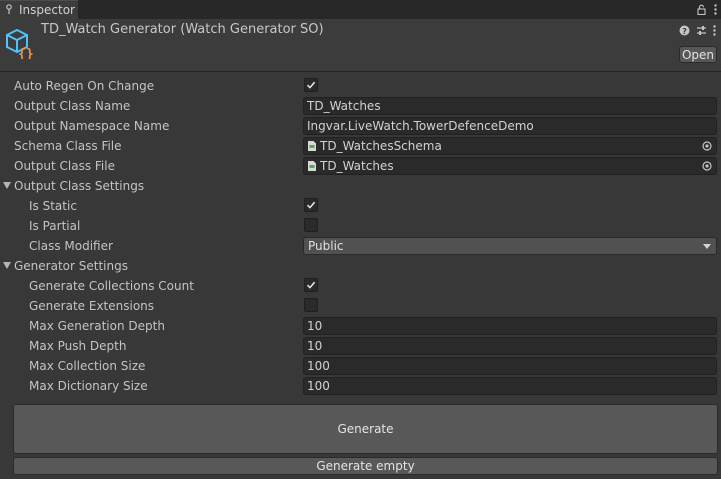 Image resolution: width=721 pixels, height=479 pixels. I want to click on help-icon: ?, so click(684, 30).